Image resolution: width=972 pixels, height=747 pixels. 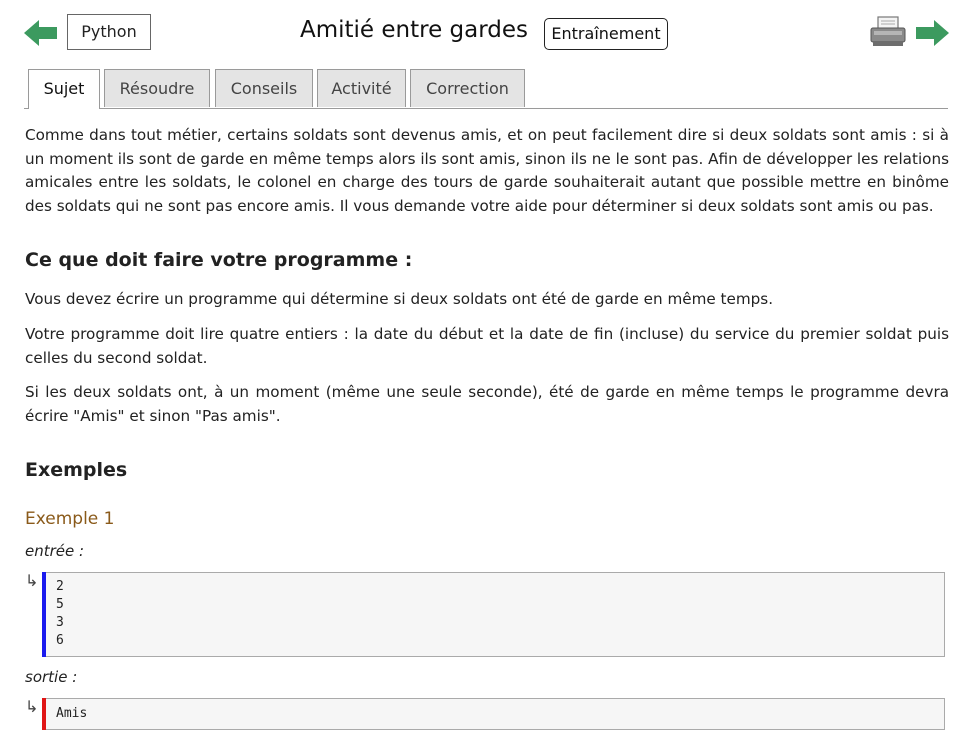 I want to click on tab-resoudre: Résoudre, so click(x=157, y=88).